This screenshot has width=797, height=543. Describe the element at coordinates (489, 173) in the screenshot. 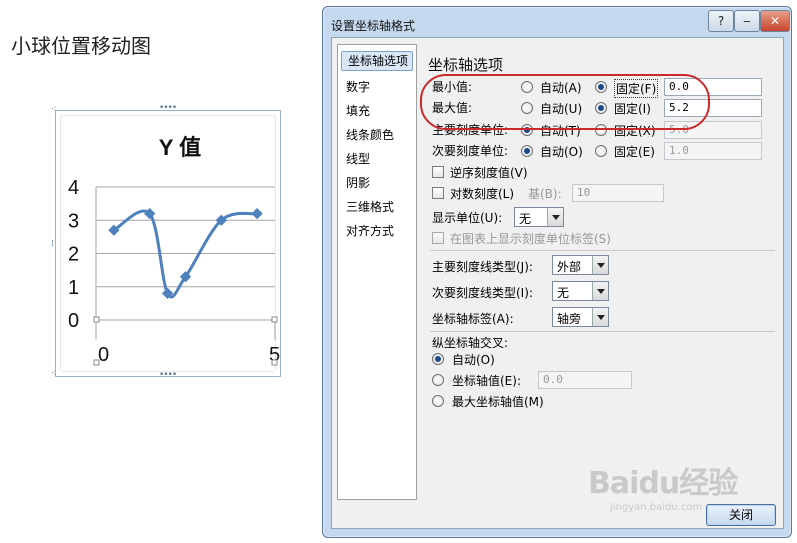

I see `reverse-order-label: 逆序刻度值(V)` at that location.